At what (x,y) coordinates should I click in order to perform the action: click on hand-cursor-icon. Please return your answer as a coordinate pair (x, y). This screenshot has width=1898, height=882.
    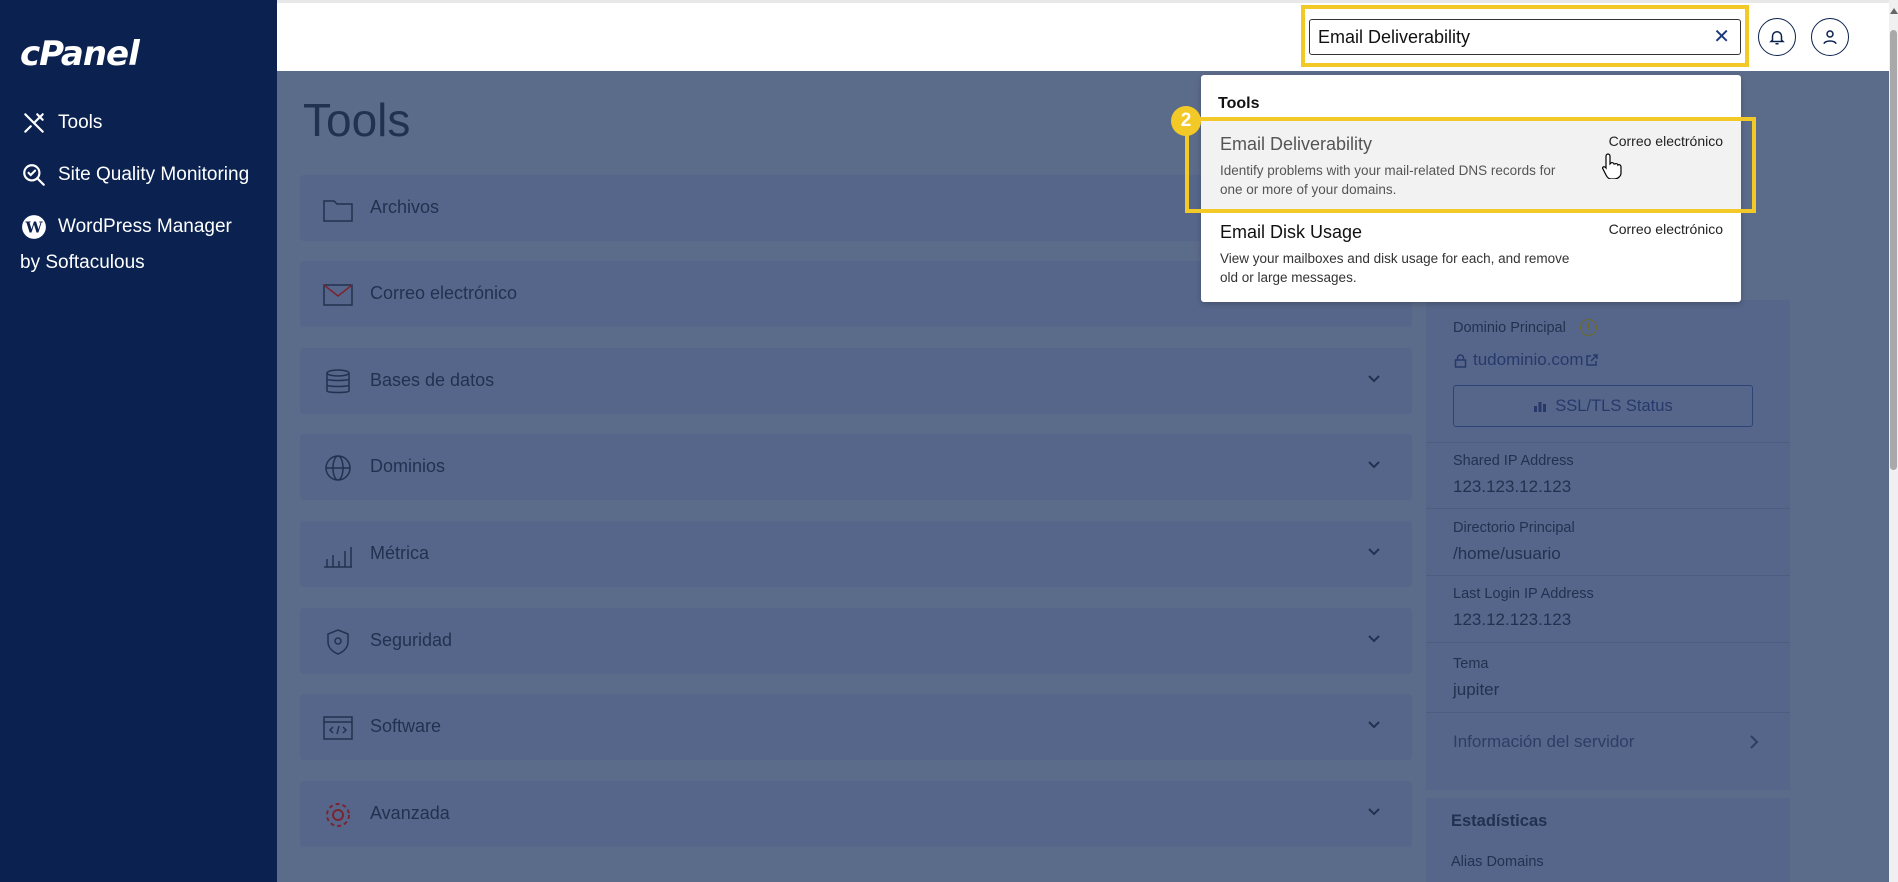
    Looking at the image, I should click on (1612, 166).